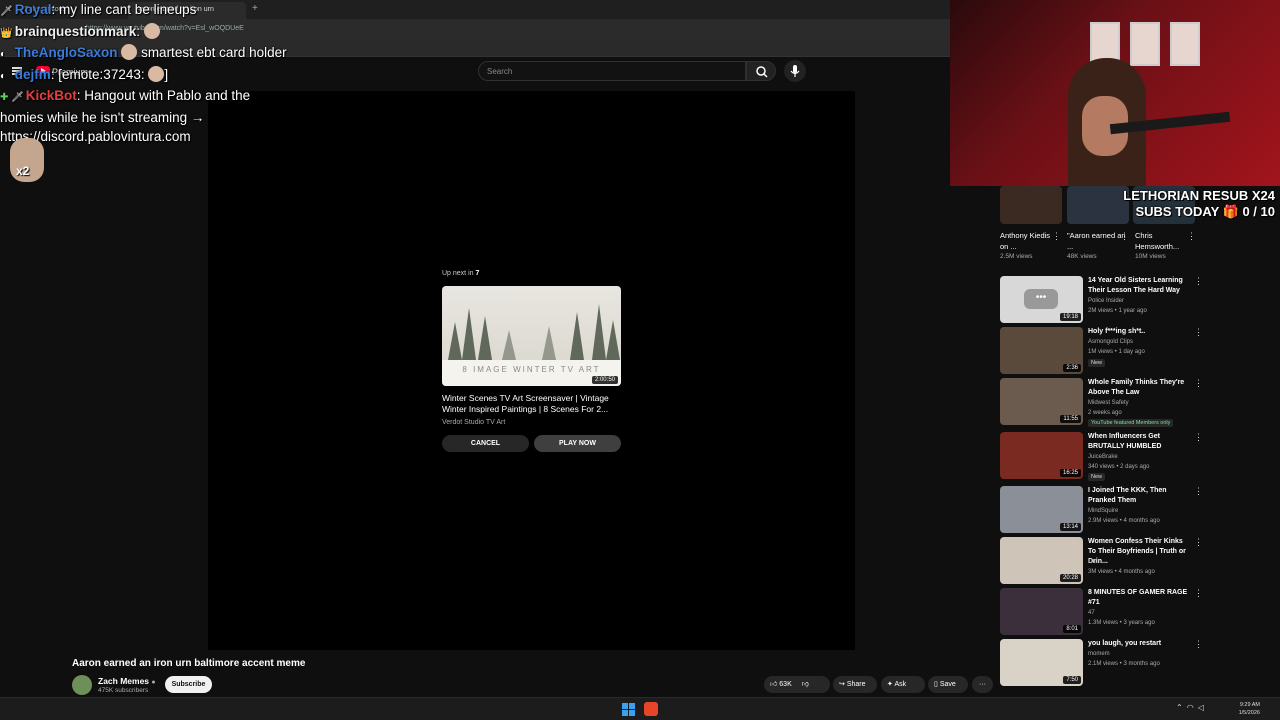 This screenshot has height=720, width=1280. What do you see at coordinates (612, 71) in the screenshot?
I see `search-input: Search` at bounding box center [612, 71].